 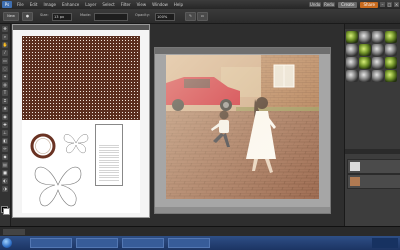 I want to click on shape-tool-icon: ■, so click(x=5, y=173).